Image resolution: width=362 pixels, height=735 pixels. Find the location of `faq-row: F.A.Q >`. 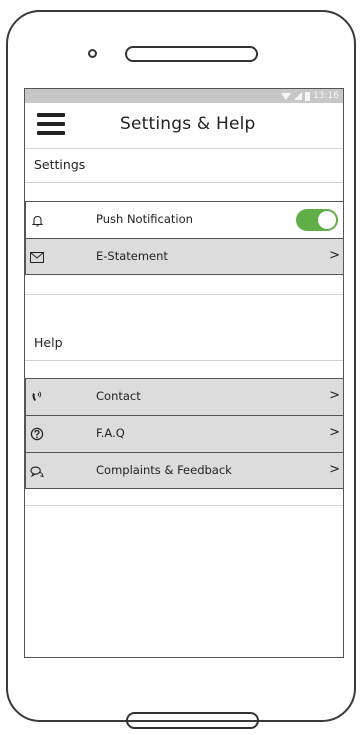

faq-row: F.A.Q > is located at coordinates (184, 433).